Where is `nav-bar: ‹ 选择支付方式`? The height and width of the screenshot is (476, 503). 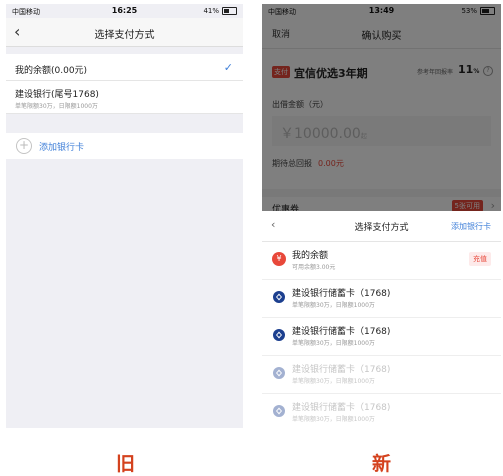 nav-bar: ‹ 选择支付方式 is located at coordinates (124, 32).